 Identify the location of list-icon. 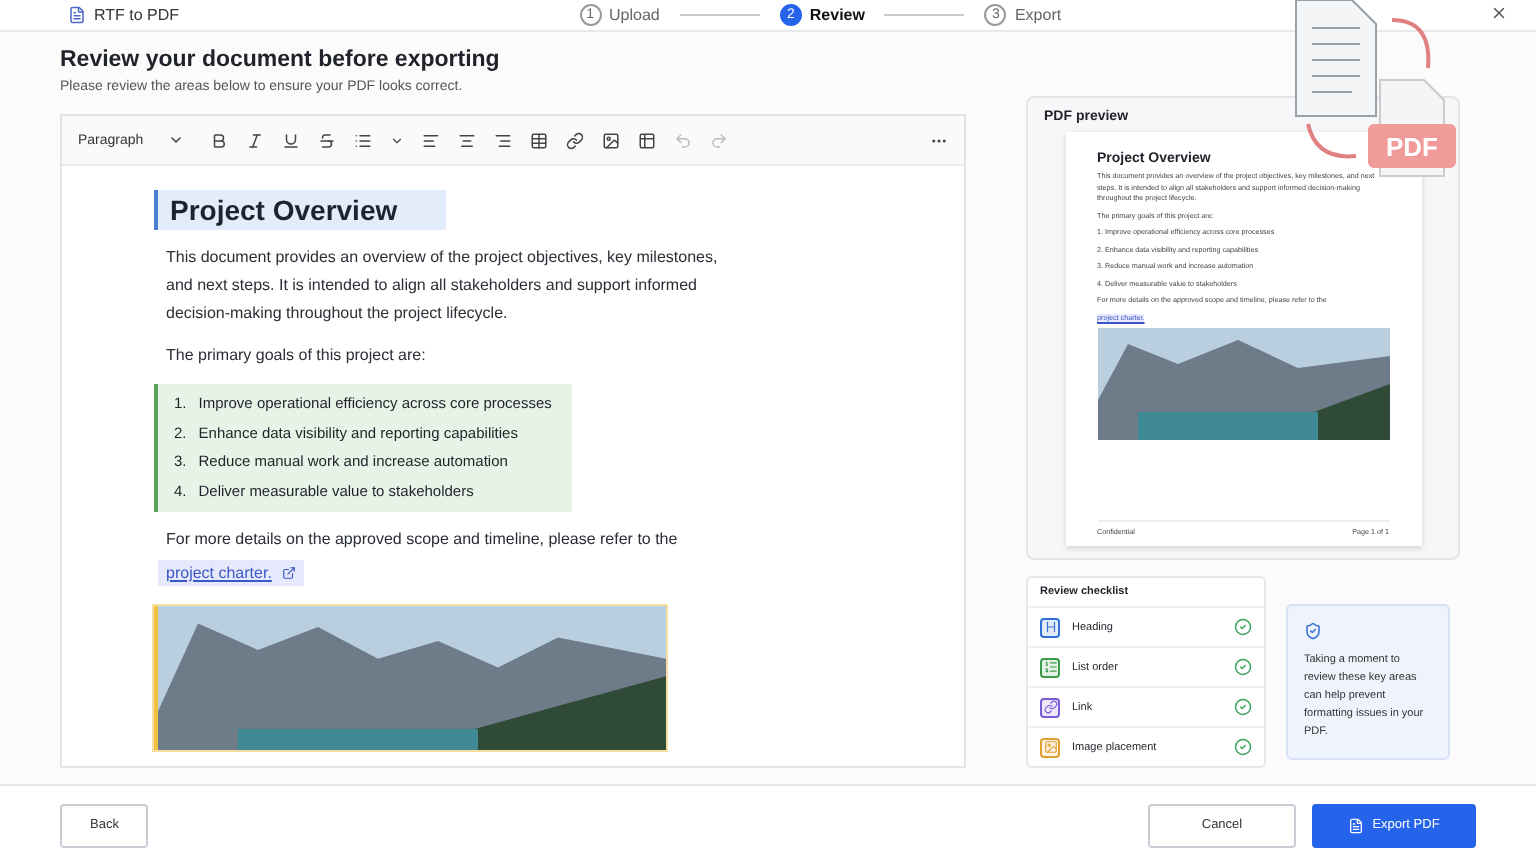
(362, 140).